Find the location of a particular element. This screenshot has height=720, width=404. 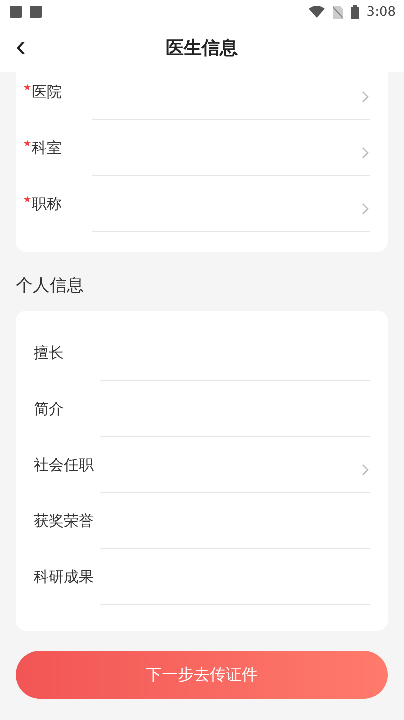

field-label: 获奖荣誉 is located at coordinates (64, 521).